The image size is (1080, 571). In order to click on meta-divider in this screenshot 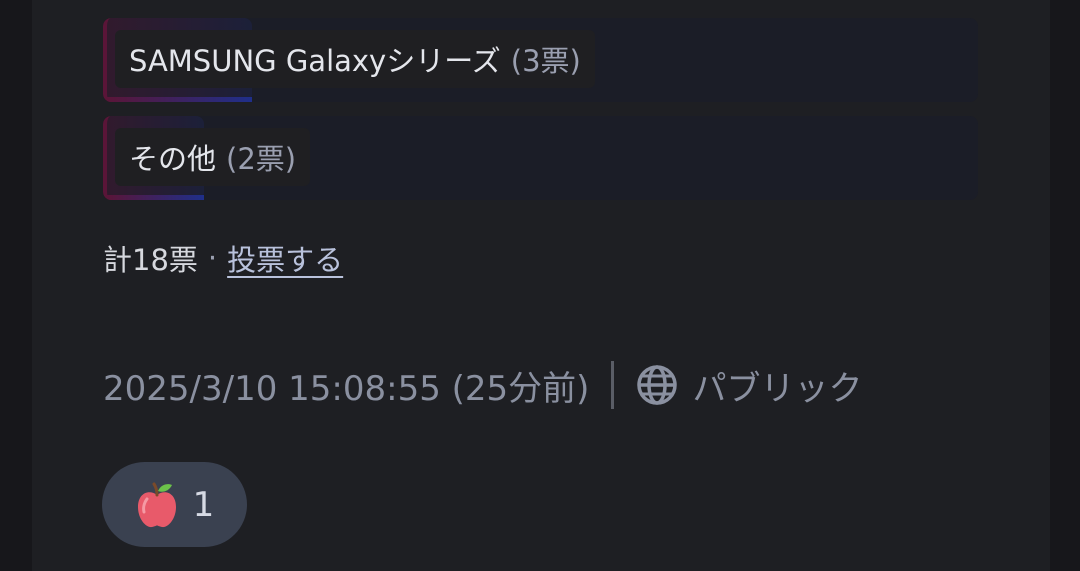, I will do `click(613, 385)`.